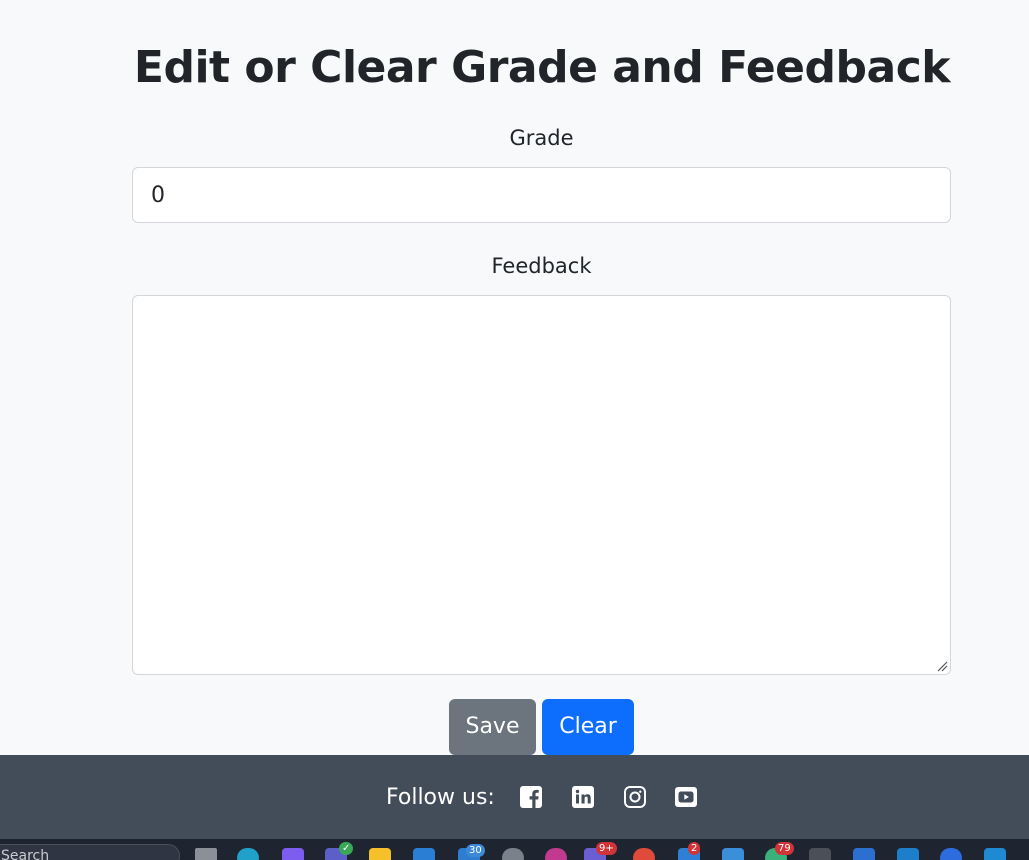 This screenshot has width=1029, height=860. Describe the element at coordinates (694, 848) in the screenshot. I see `skype-badge: 2` at that location.